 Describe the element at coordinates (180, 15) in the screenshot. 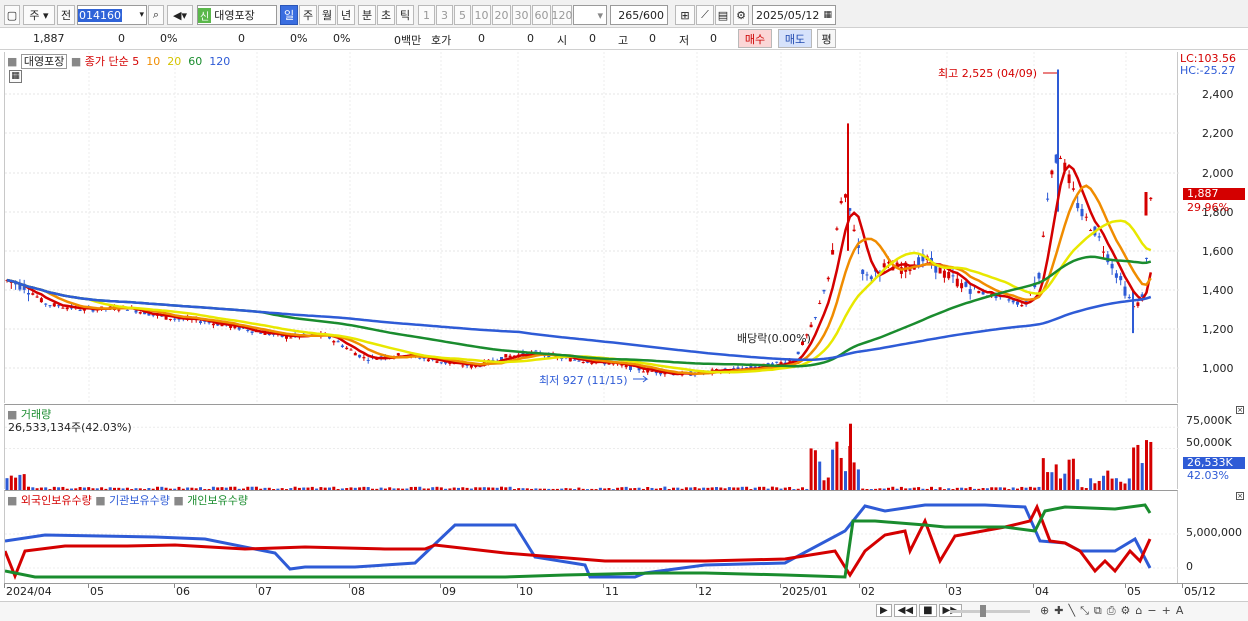

I see `speaker-icon: ◀▾` at that location.